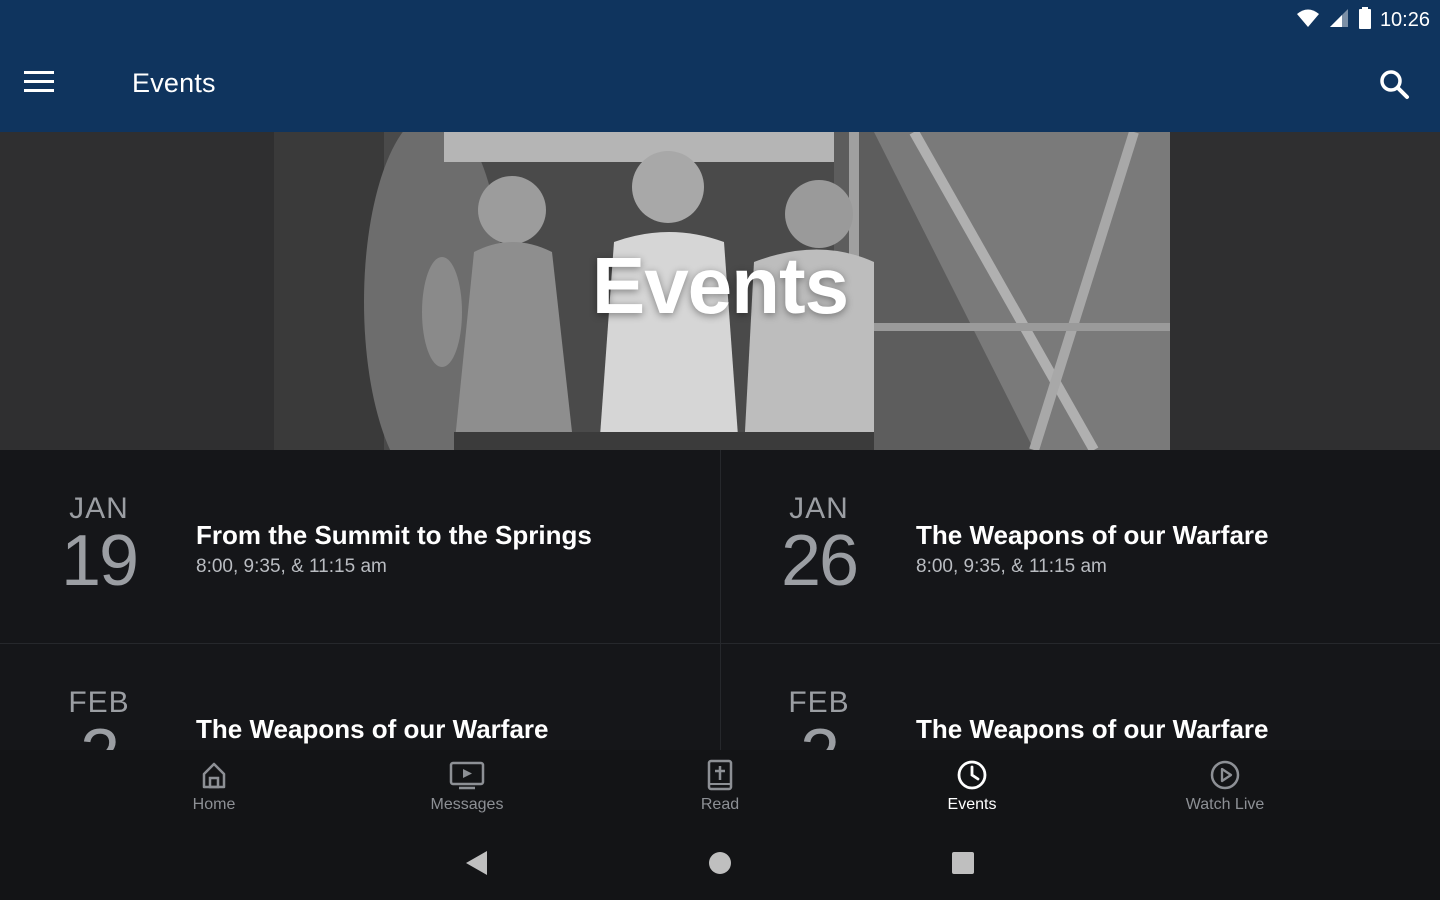  I want to click on nav-messages: Messages, so click(467, 786).